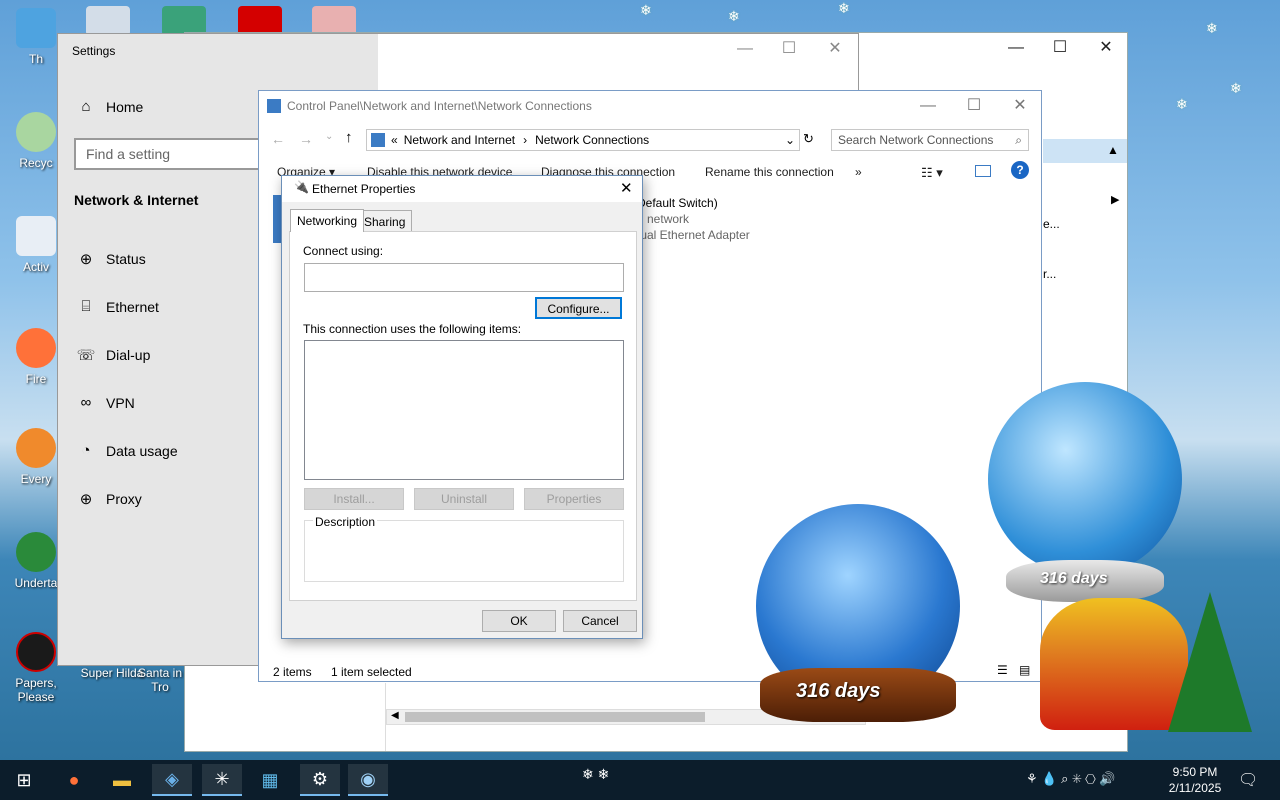  I want to click on large-icons-view-icon: ▤, so click(1024, 670).